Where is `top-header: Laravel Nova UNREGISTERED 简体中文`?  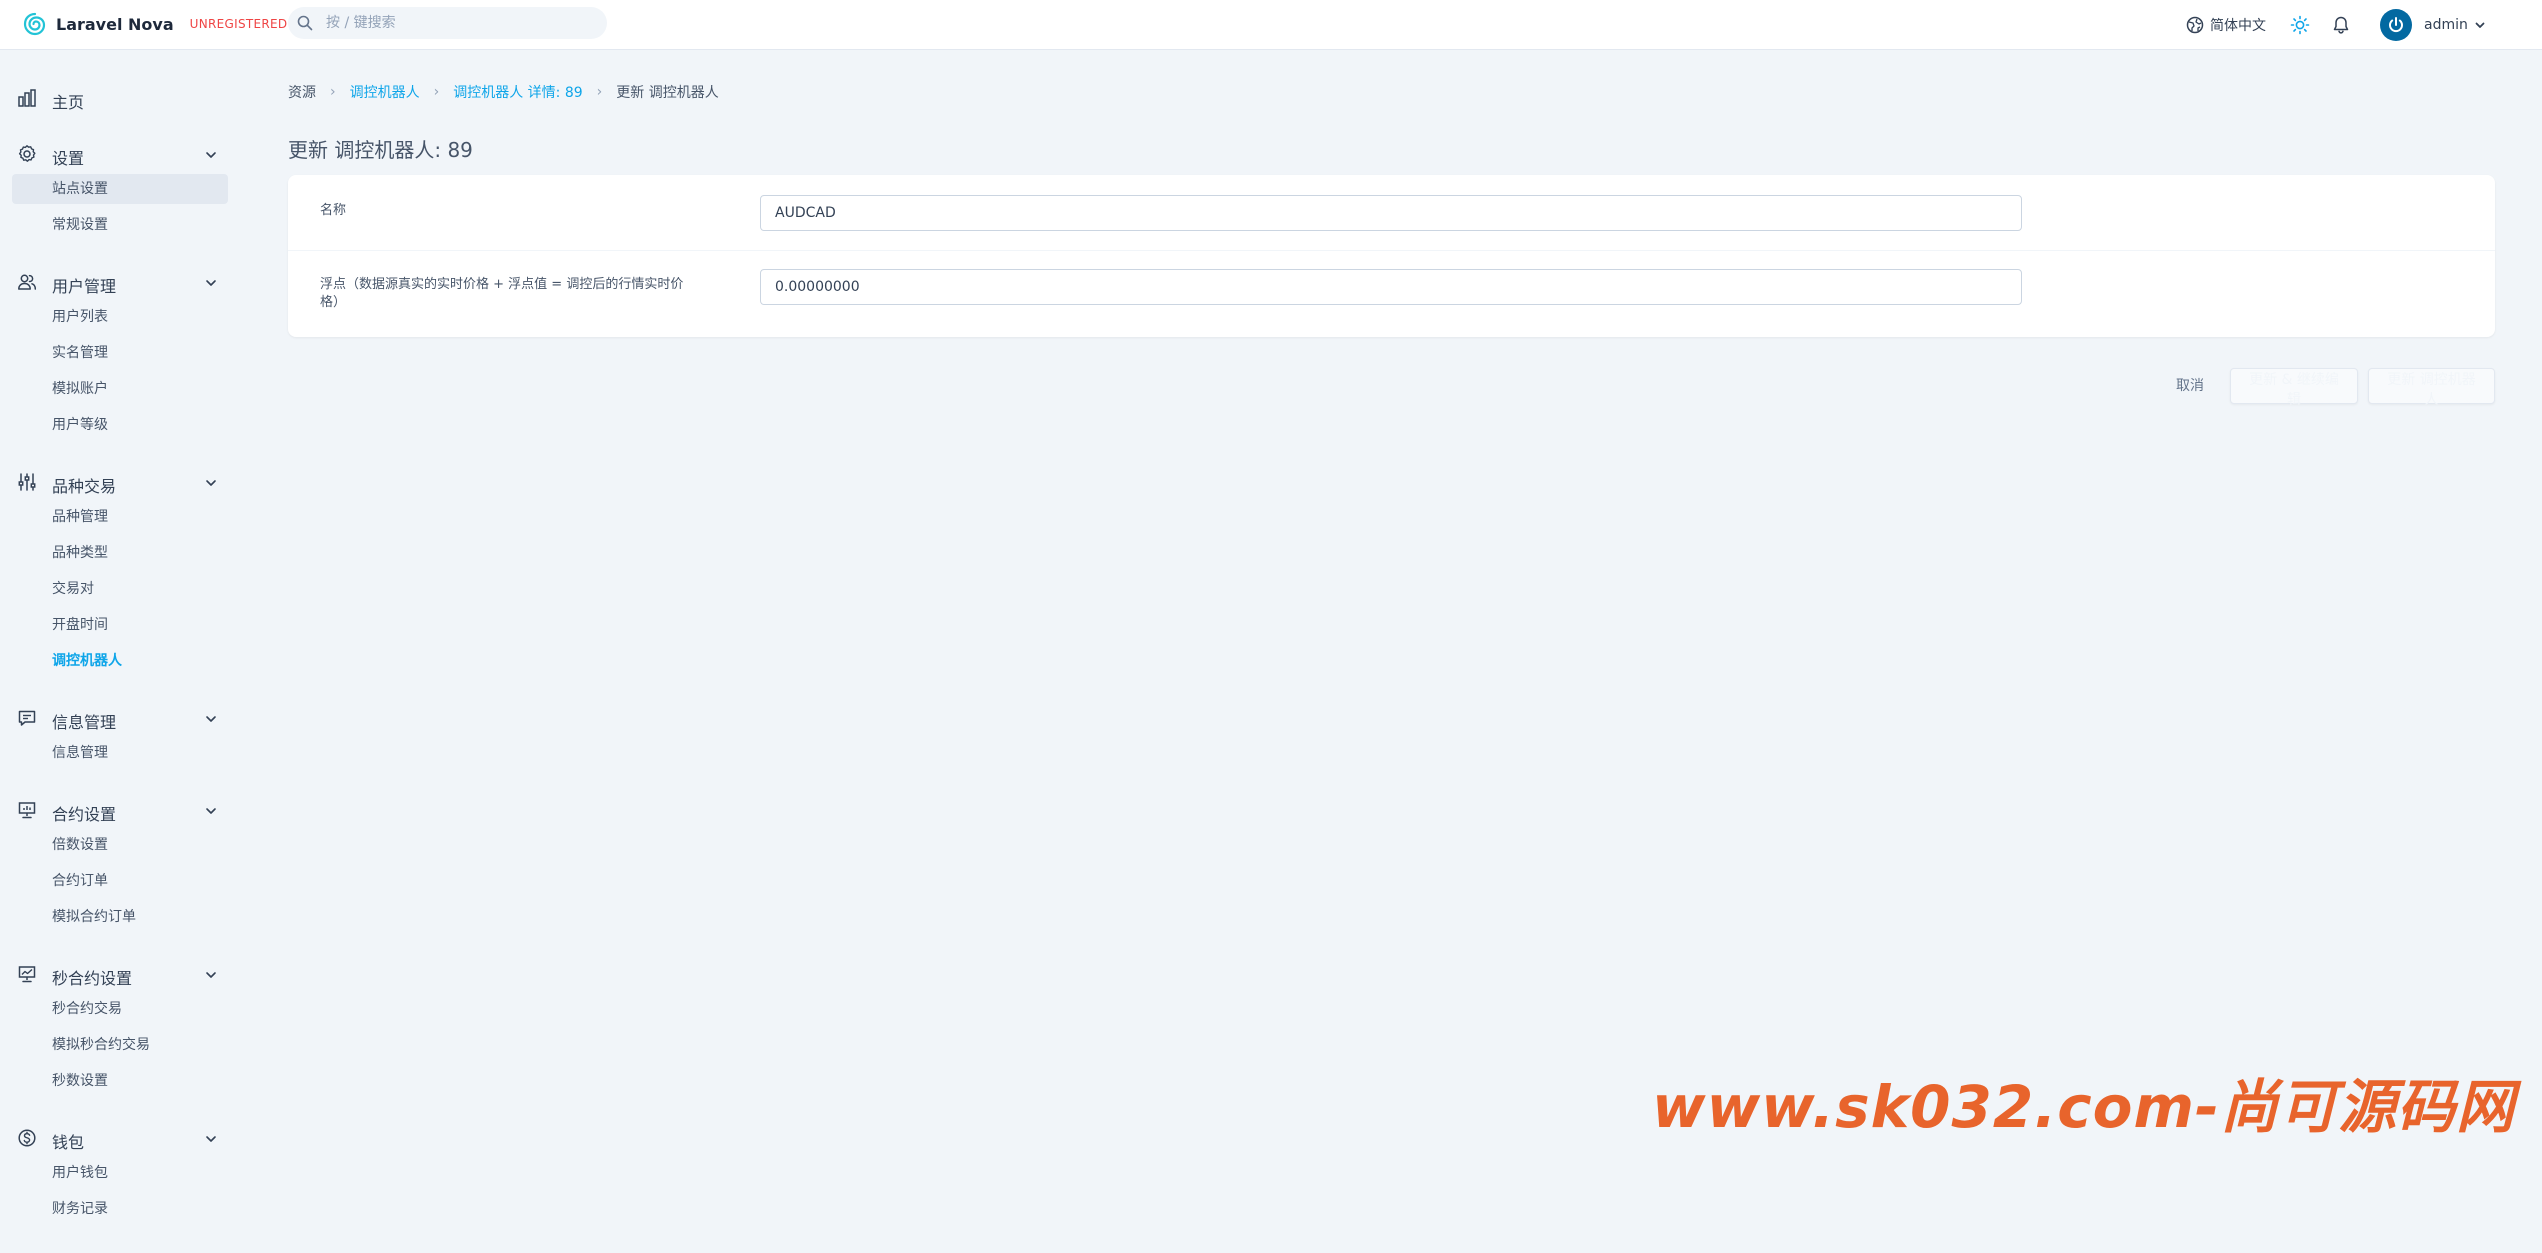
top-header: Laravel Nova UNREGISTERED 简体中文 is located at coordinates (1271, 25).